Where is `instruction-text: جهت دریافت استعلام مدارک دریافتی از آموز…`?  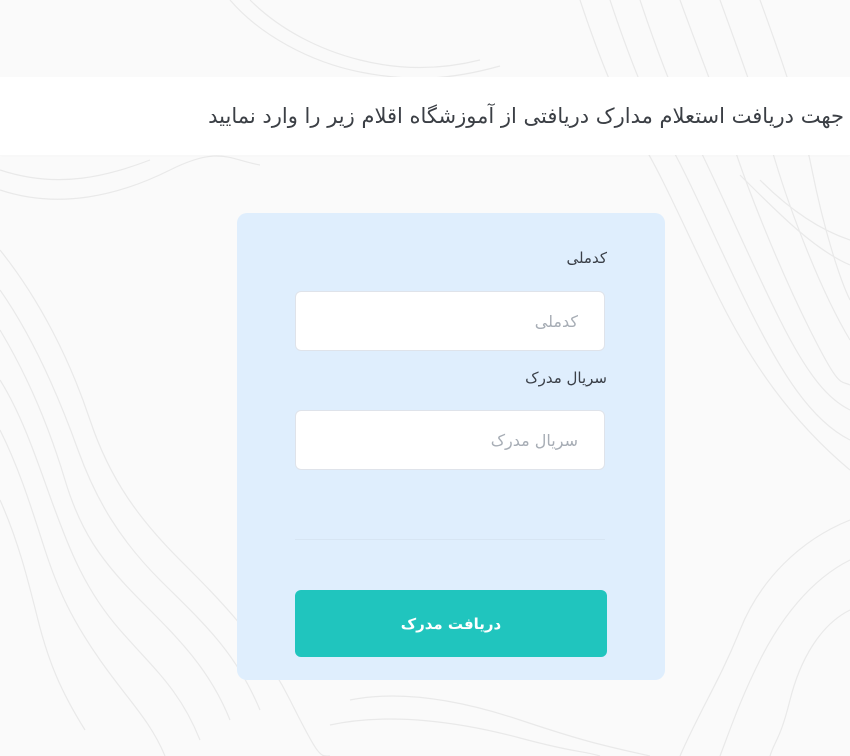 instruction-text: جهت دریافت استعلام مدارک دریافتی از آموز… is located at coordinates (526, 116).